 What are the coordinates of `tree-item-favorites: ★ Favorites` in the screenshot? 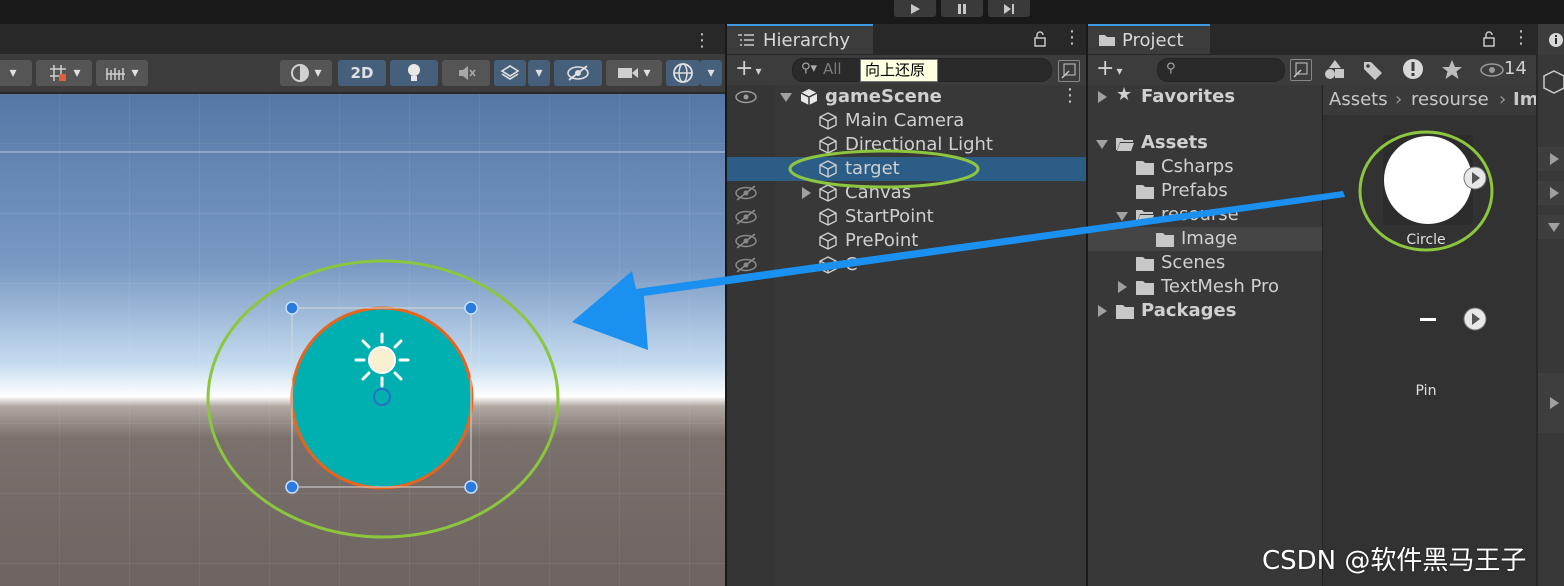 It's located at (1205, 96).